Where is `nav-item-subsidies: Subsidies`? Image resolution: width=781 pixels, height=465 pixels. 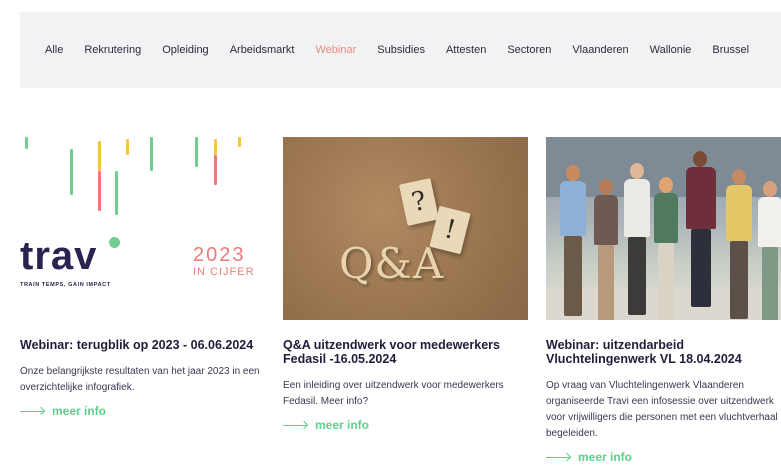 nav-item-subsidies: Subsidies is located at coordinates (401, 50).